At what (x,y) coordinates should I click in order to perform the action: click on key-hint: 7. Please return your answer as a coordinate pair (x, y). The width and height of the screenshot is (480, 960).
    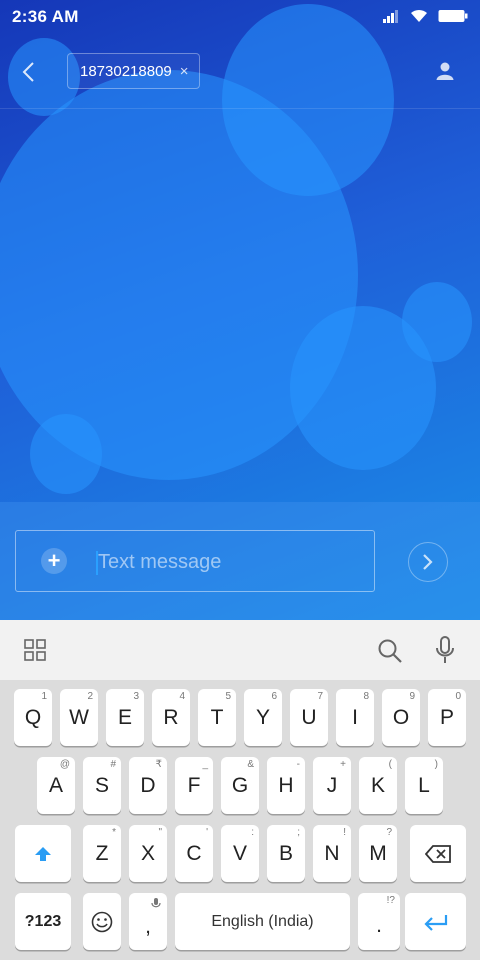
    Looking at the image, I should click on (320, 696).